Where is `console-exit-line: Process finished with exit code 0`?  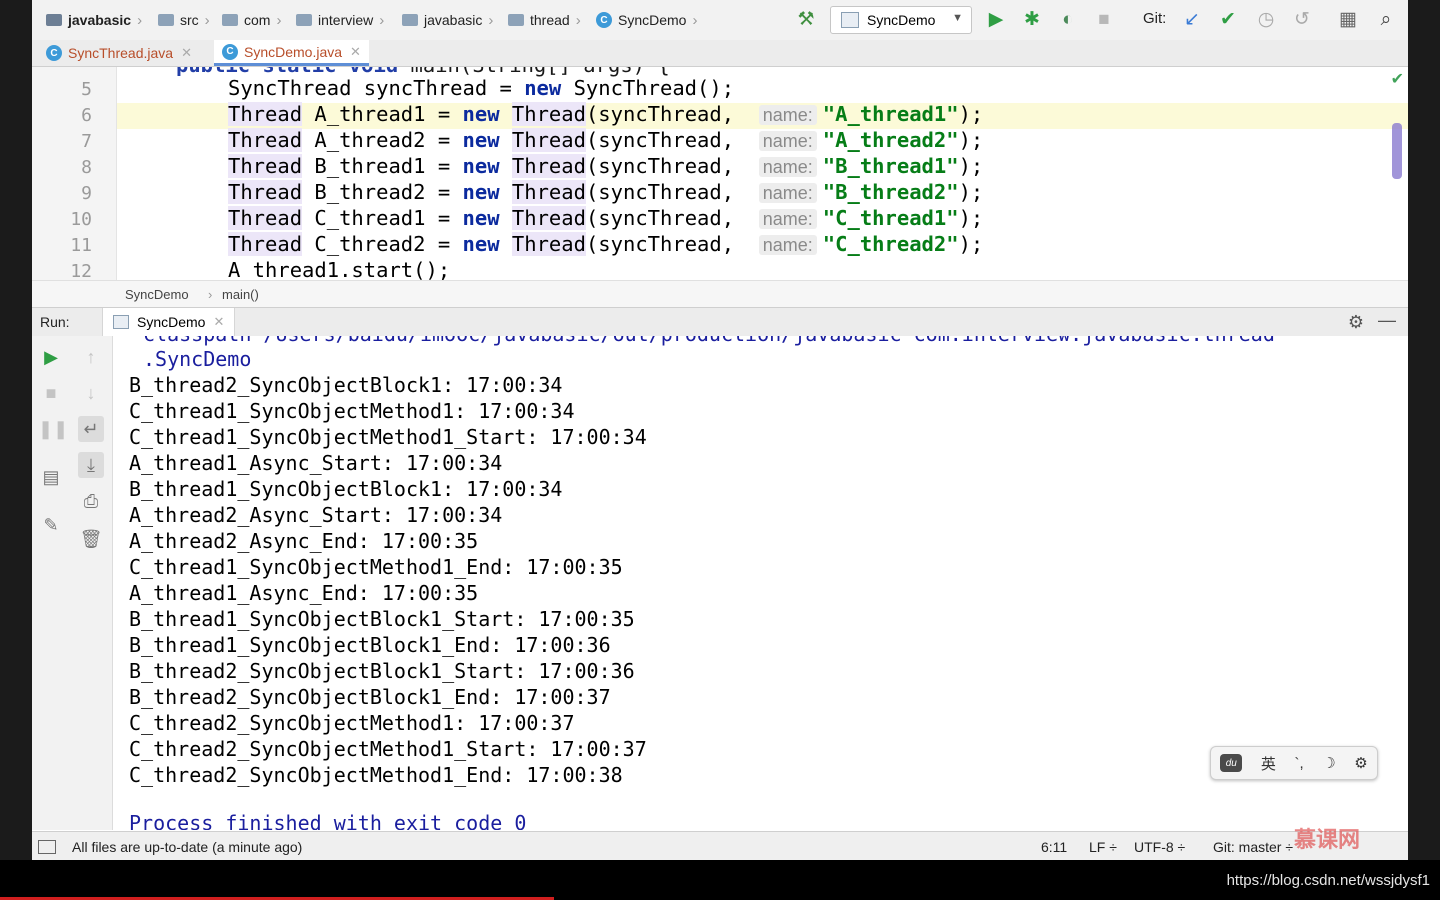 console-exit-line: Process finished with exit code 0 is located at coordinates (328, 820).